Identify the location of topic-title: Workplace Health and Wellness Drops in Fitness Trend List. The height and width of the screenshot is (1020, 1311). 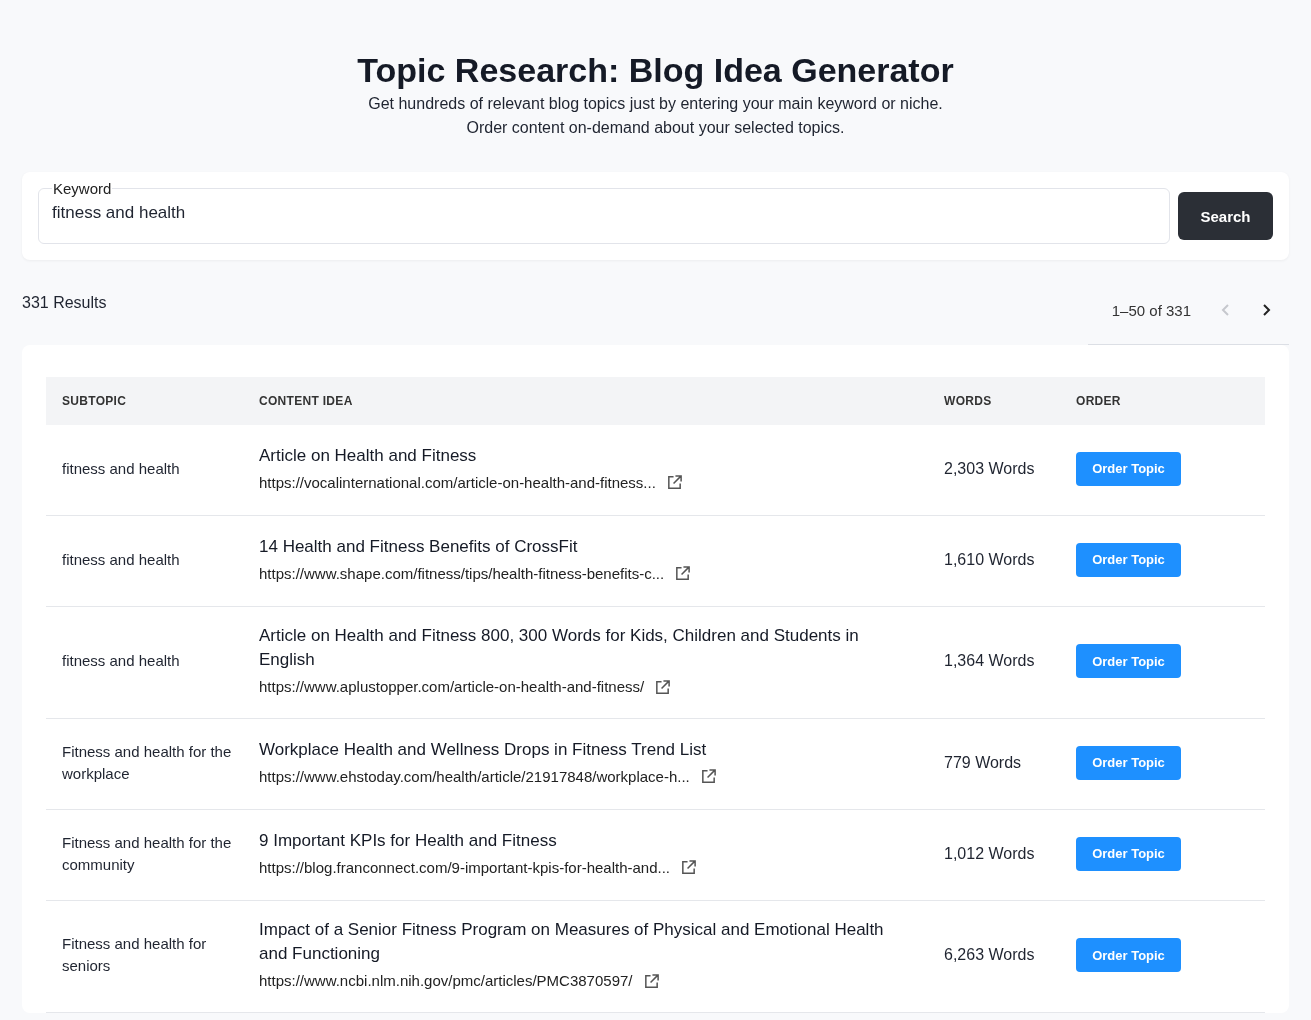
(483, 749).